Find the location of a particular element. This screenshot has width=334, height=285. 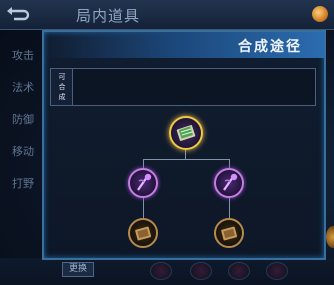

replace-button: 更换 is located at coordinates (78, 269).